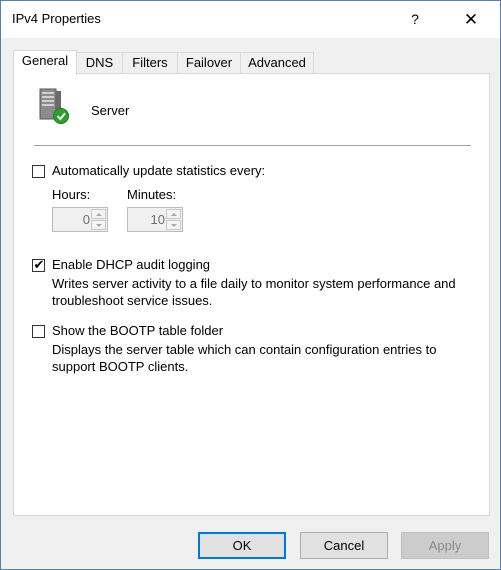 The image size is (501, 570). I want to click on tab-dns: DNS, so click(99, 63).